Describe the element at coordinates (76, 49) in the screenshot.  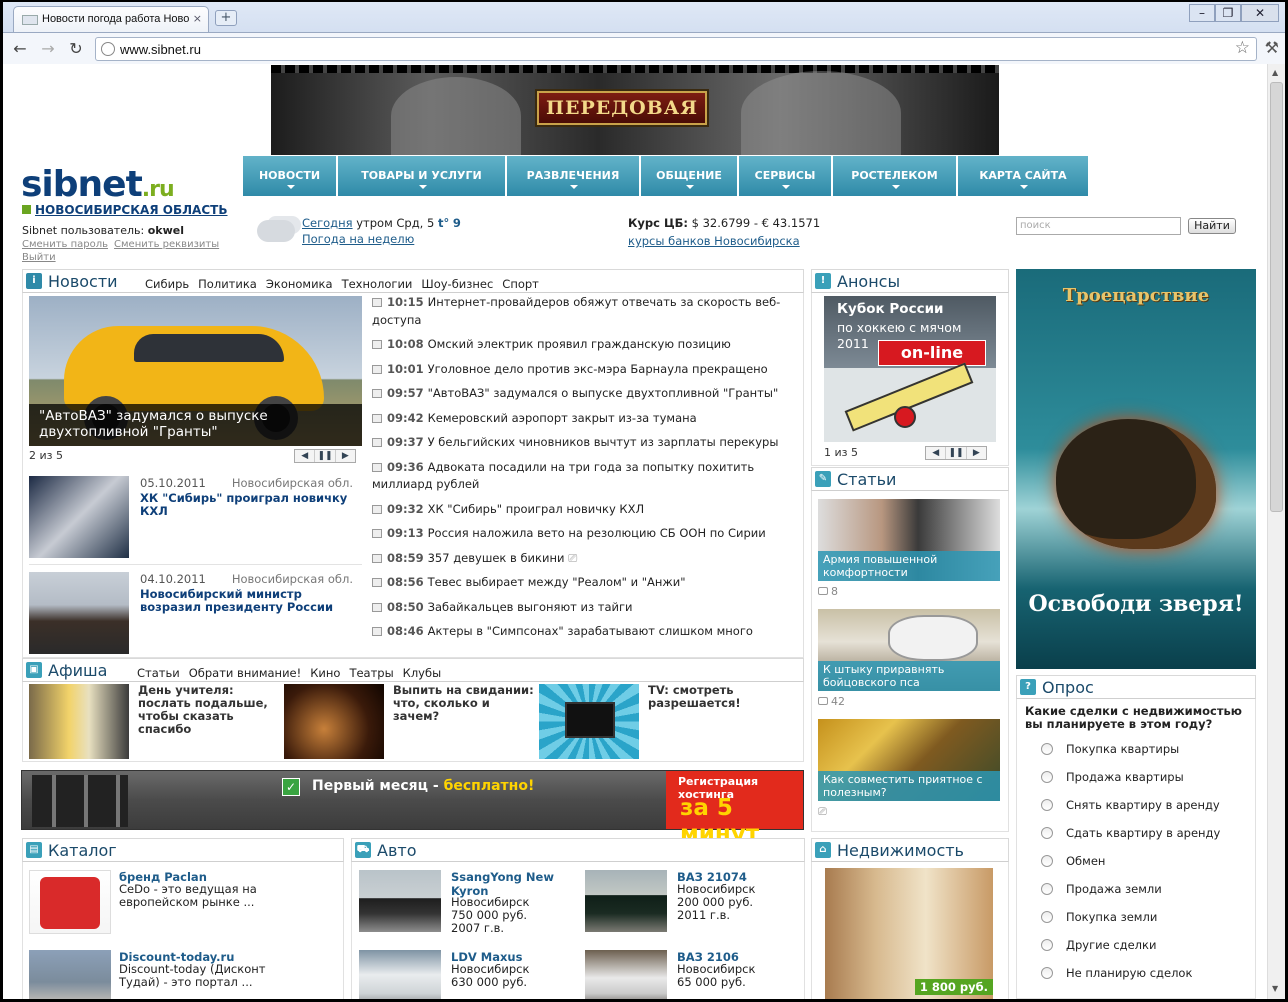
I see `reload-button: ↻` at that location.